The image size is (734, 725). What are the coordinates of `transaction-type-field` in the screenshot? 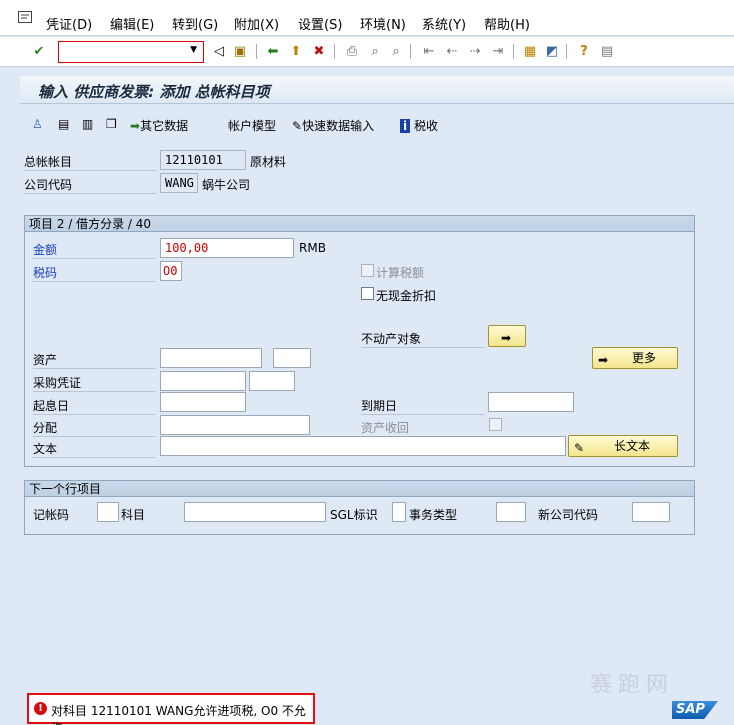 It's located at (511, 512).